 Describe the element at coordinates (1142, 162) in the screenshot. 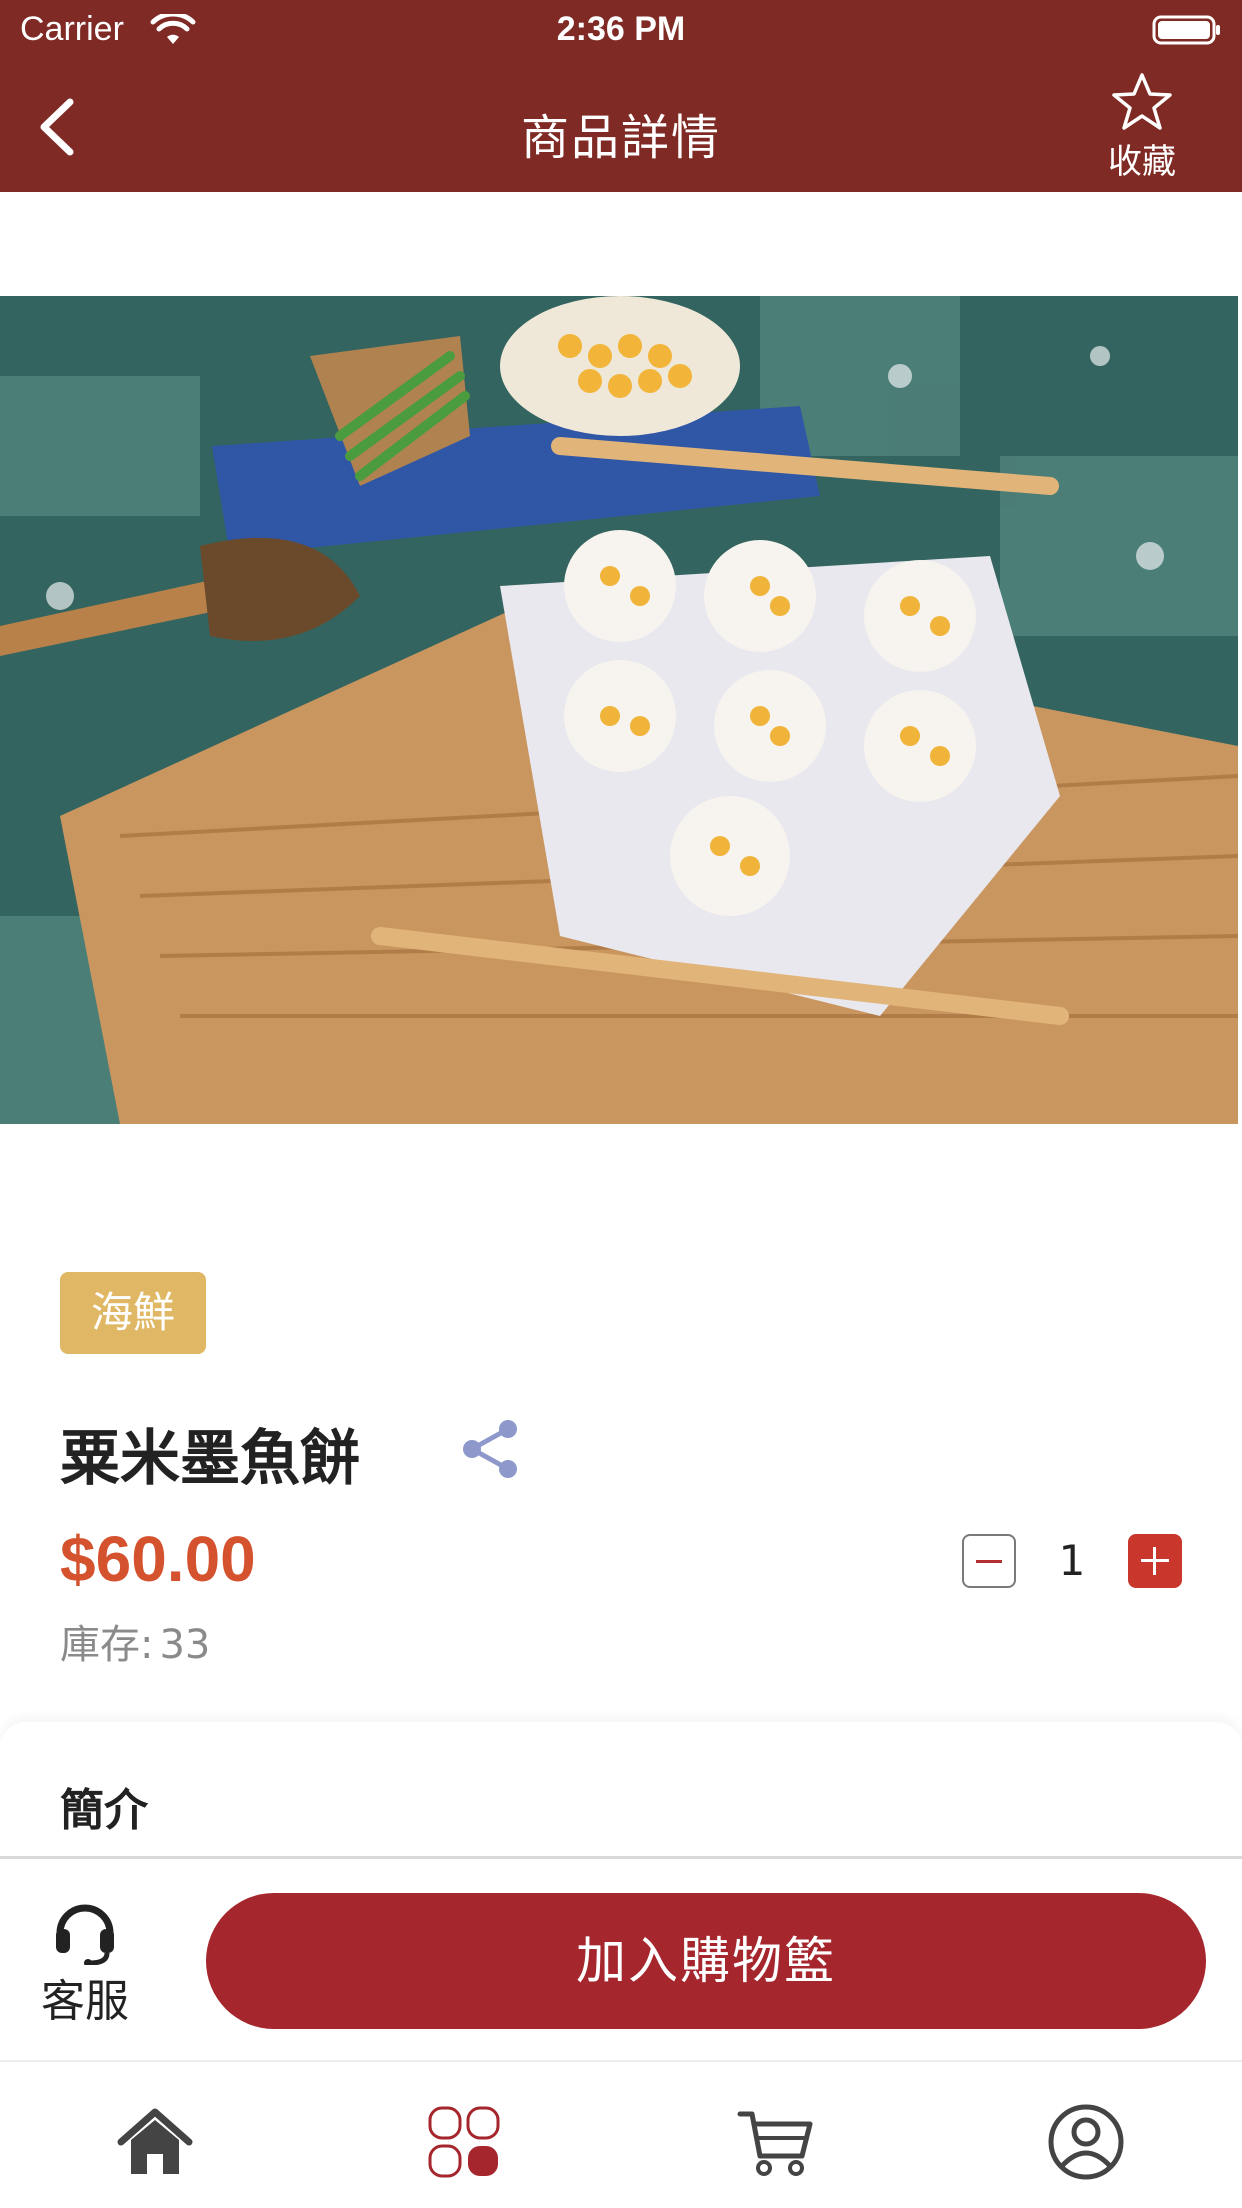

I see `favorite-label: 收藏` at that location.